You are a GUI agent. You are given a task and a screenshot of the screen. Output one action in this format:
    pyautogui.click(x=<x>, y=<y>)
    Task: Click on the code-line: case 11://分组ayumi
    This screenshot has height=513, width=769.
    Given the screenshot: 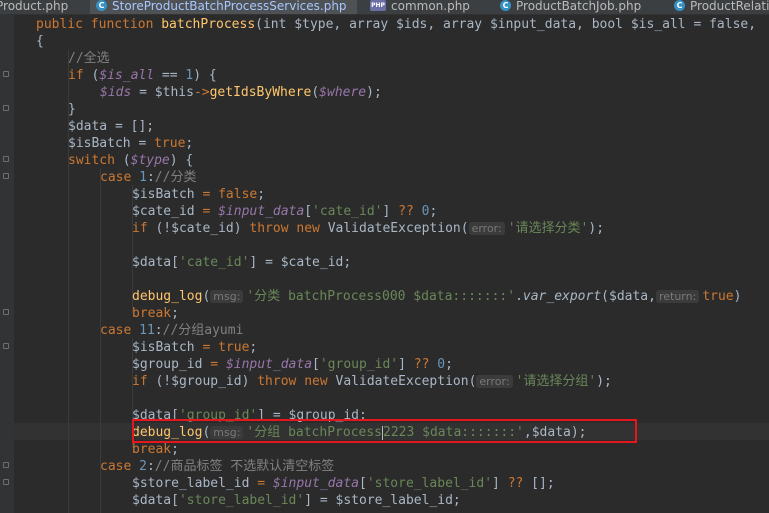 What is the action you would take?
    pyautogui.click(x=171, y=330)
    